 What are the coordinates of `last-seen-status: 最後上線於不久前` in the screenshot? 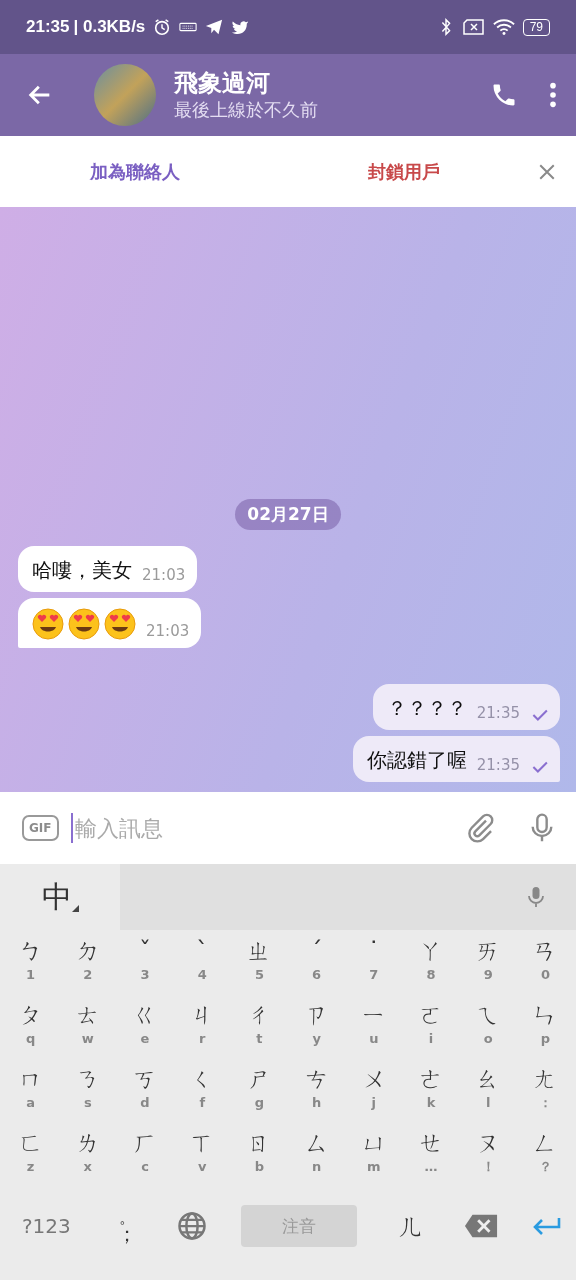 It's located at (246, 110).